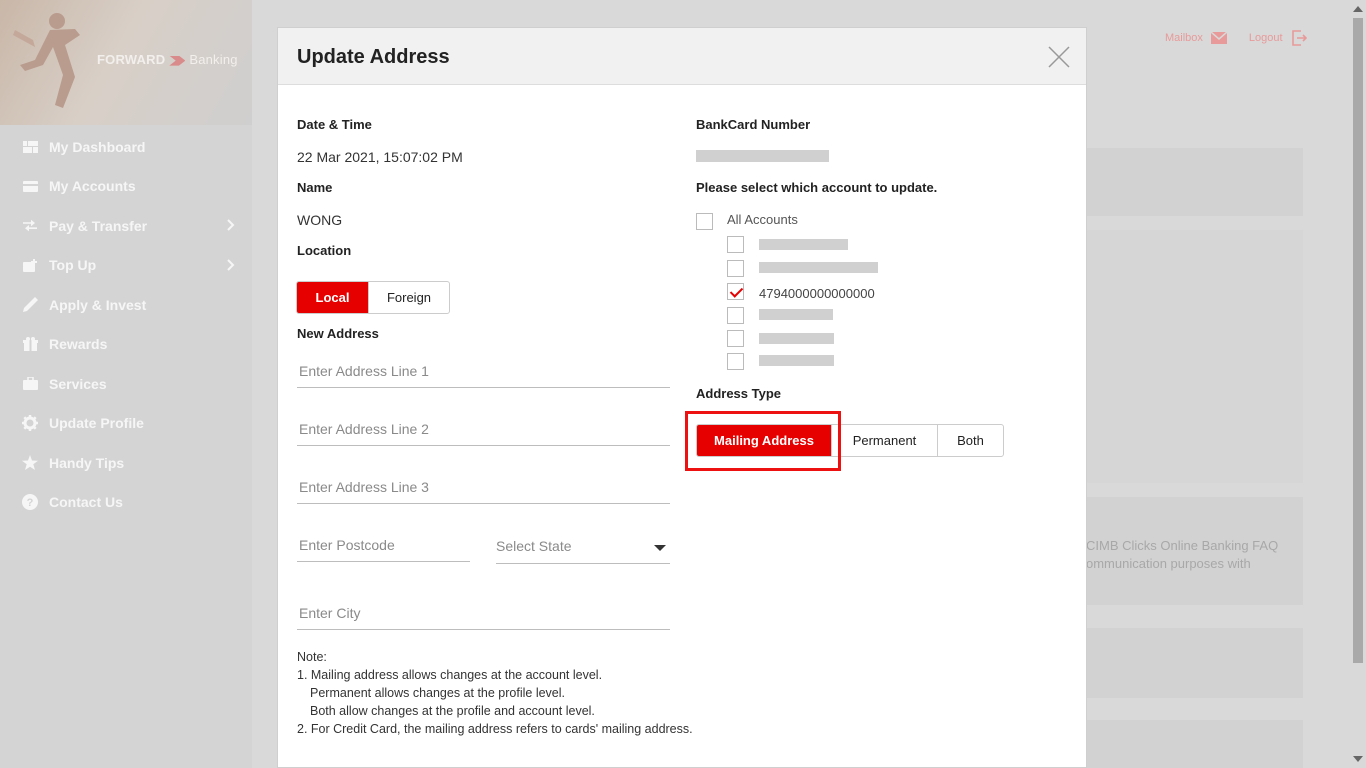 This screenshot has width=1366, height=768. I want to click on sidebar-item-handy-tips: Handy Tips, so click(126, 463).